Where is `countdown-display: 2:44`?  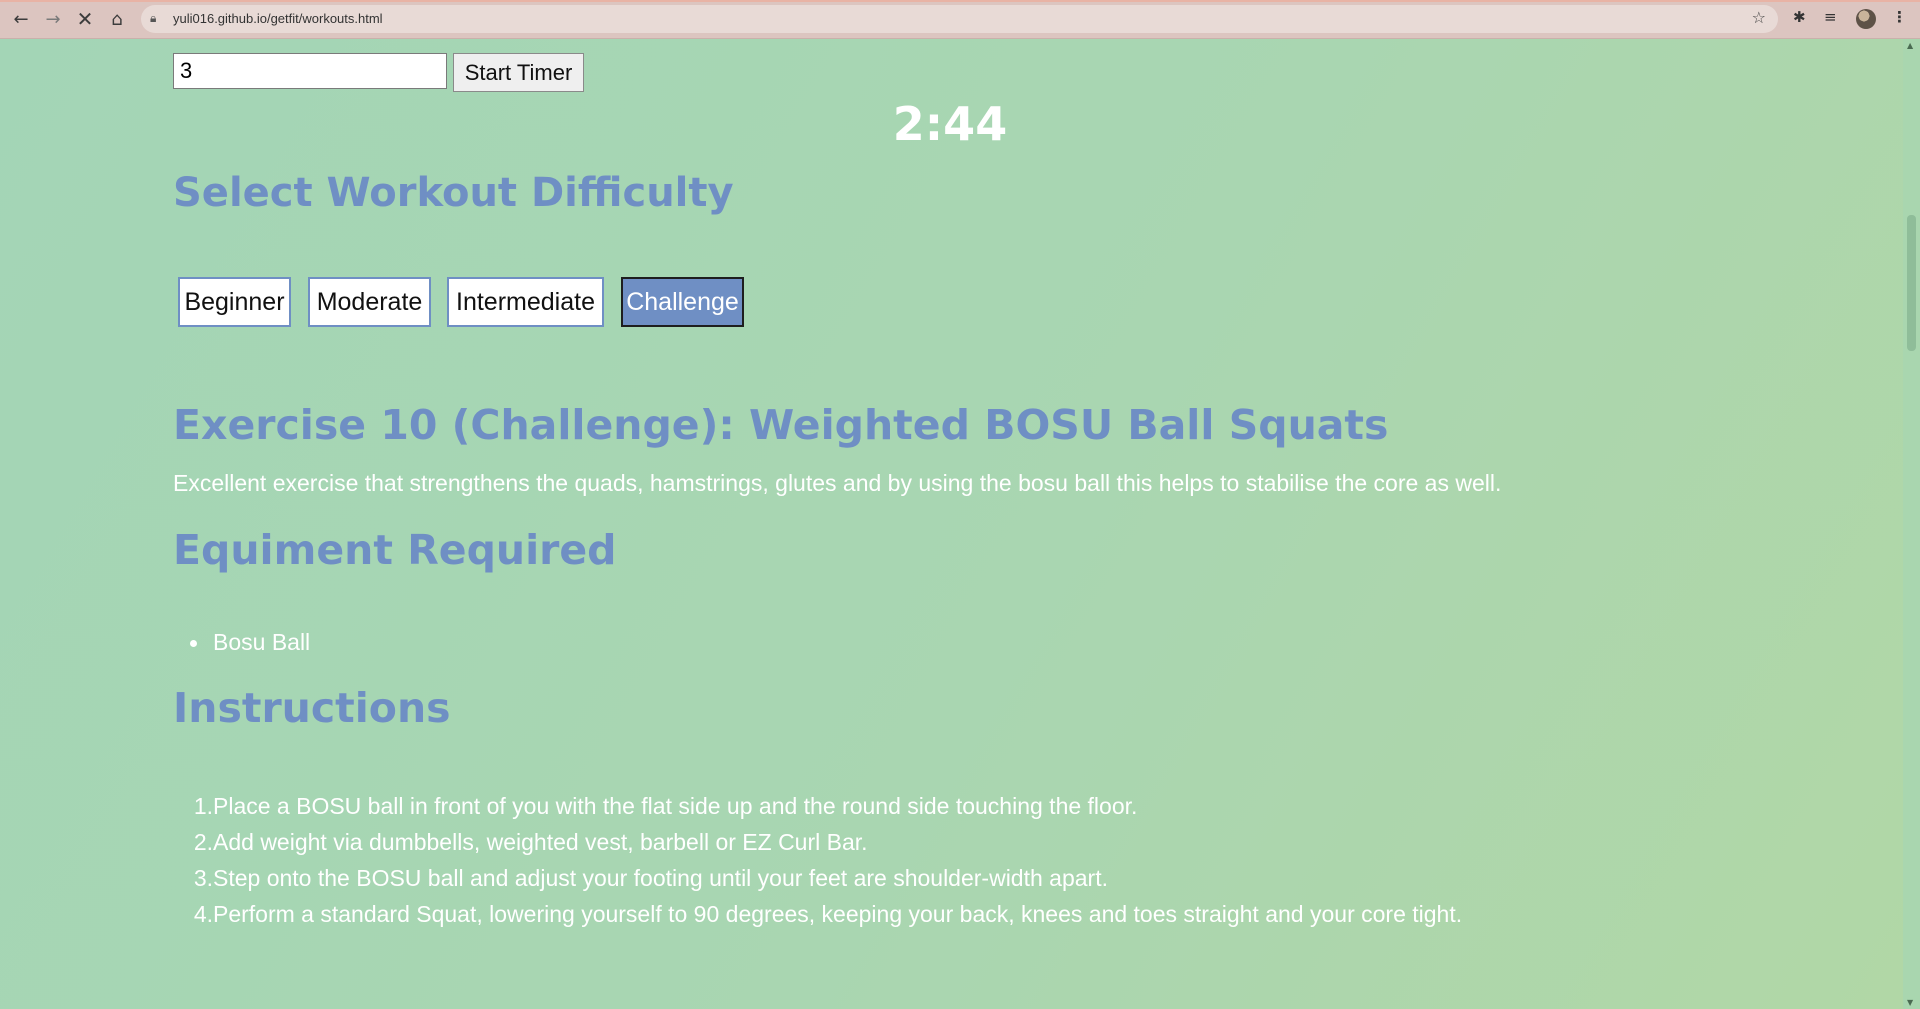 countdown-display: 2:44 is located at coordinates (950, 124).